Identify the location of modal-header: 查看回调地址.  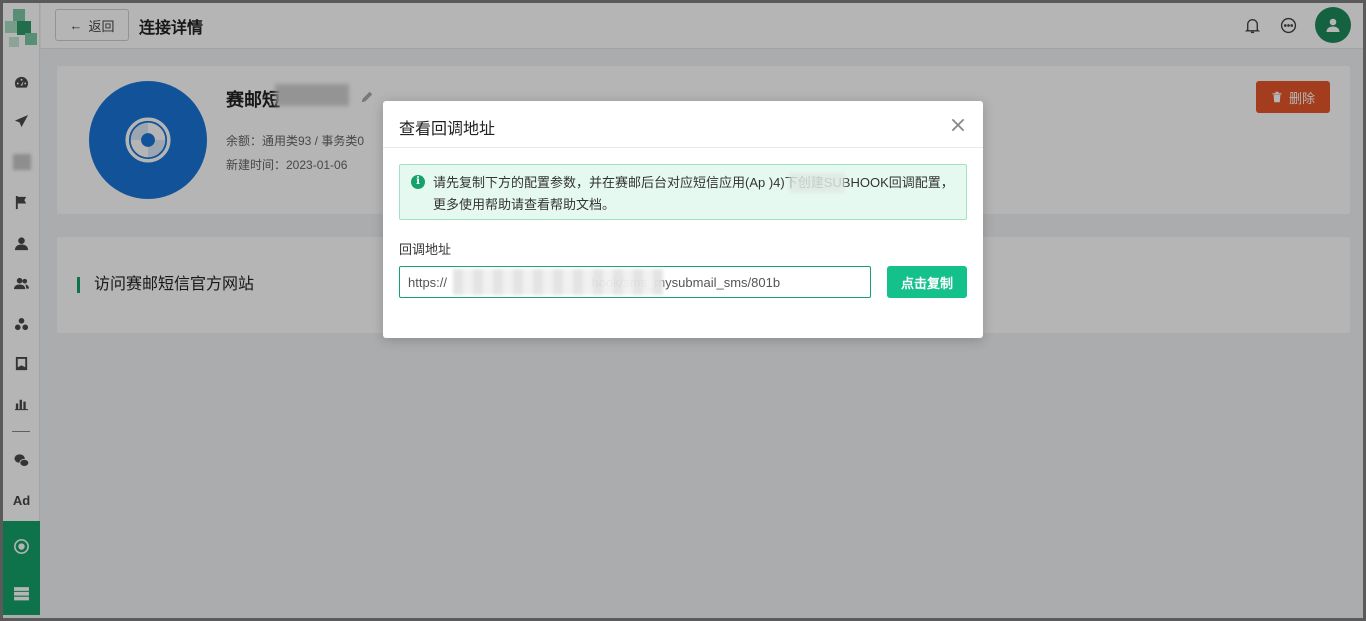
(683, 124).